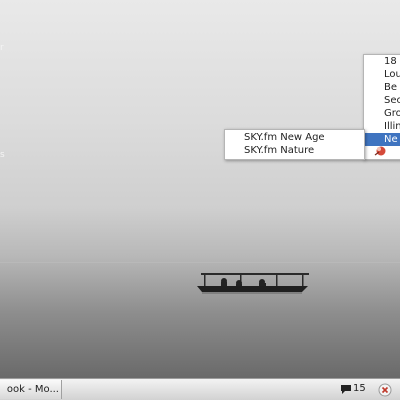 The image size is (400, 400). I want to click on submenu-item-skyfm-nature: SKY.fm Nature, so click(294, 150).